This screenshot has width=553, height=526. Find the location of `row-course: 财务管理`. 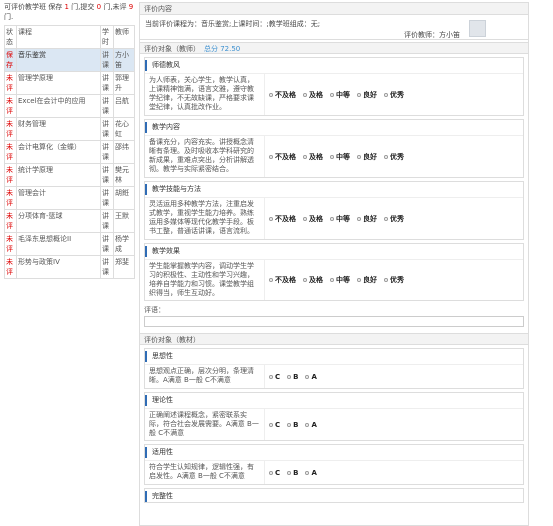

row-course: 财务管理 is located at coordinates (58, 129).